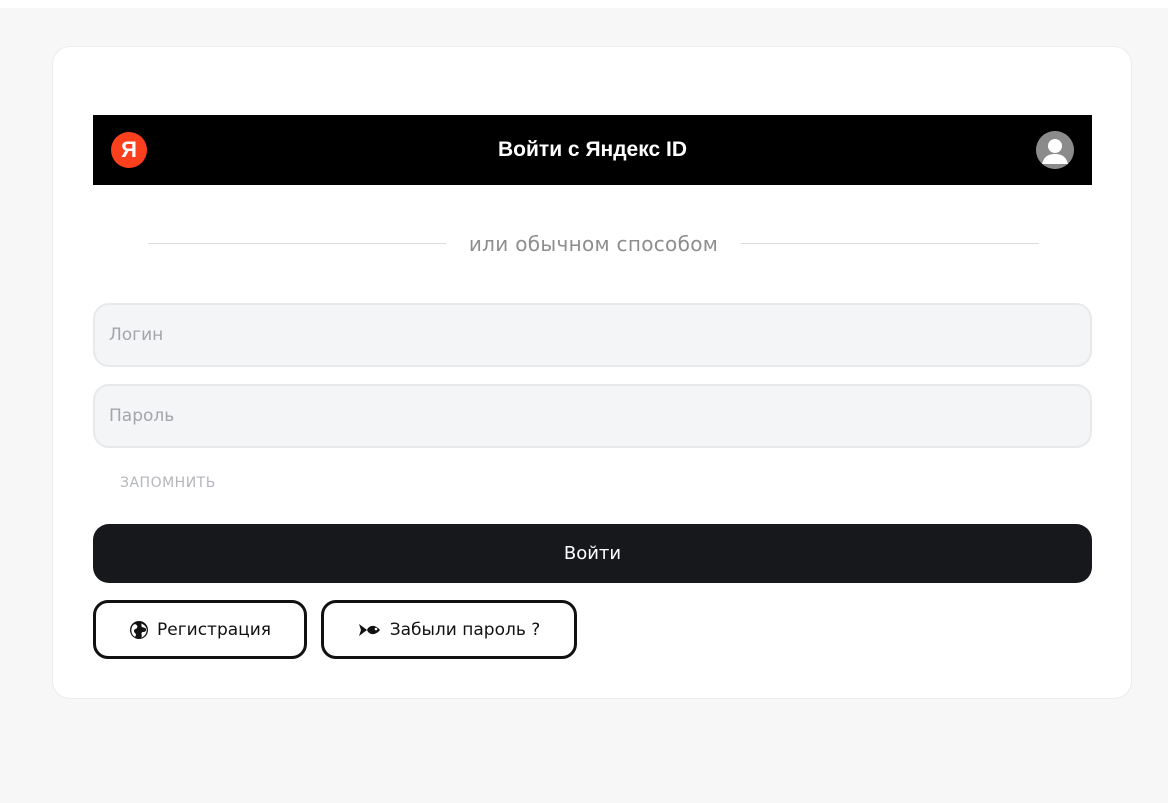 The image size is (1168, 803). I want to click on globe-icon, so click(139, 630).